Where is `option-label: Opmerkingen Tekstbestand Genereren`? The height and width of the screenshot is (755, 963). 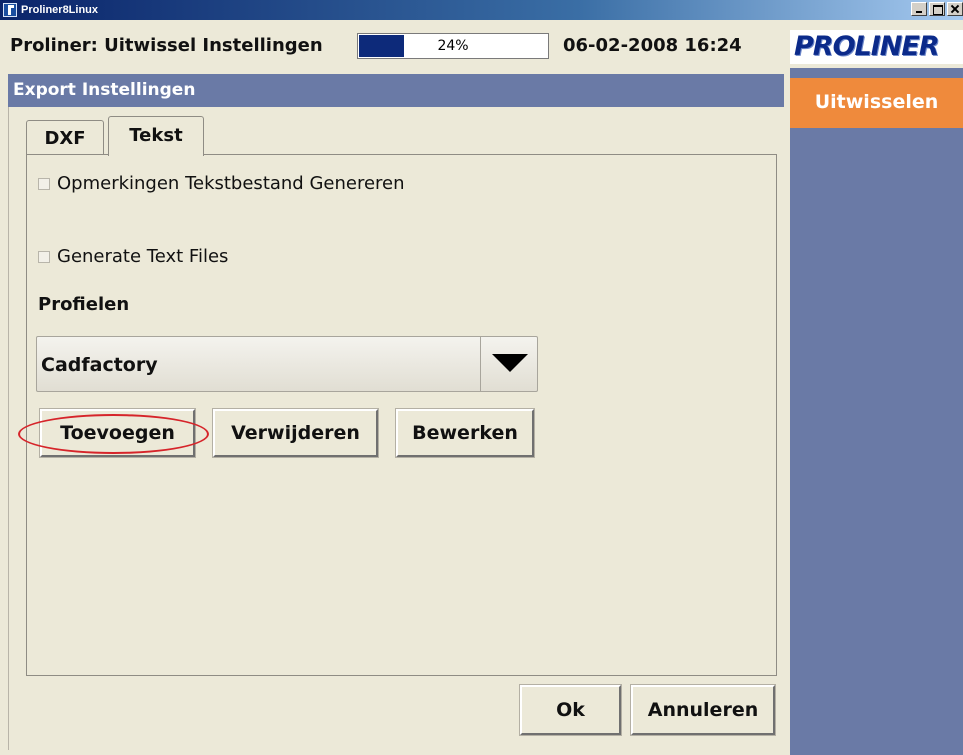 option-label: Opmerkingen Tekstbestand Genereren is located at coordinates (231, 183).